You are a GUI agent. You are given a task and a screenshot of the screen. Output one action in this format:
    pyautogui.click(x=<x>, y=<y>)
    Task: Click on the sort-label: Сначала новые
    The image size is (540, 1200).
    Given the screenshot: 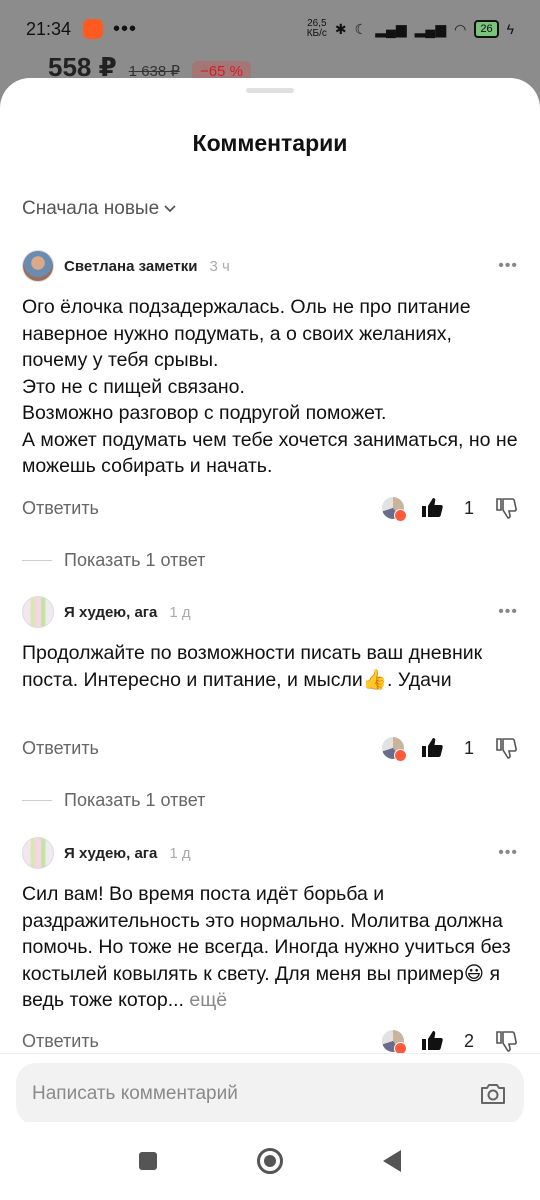 What is the action you would take?
    pyautogui.click(x=91, y=208)
    